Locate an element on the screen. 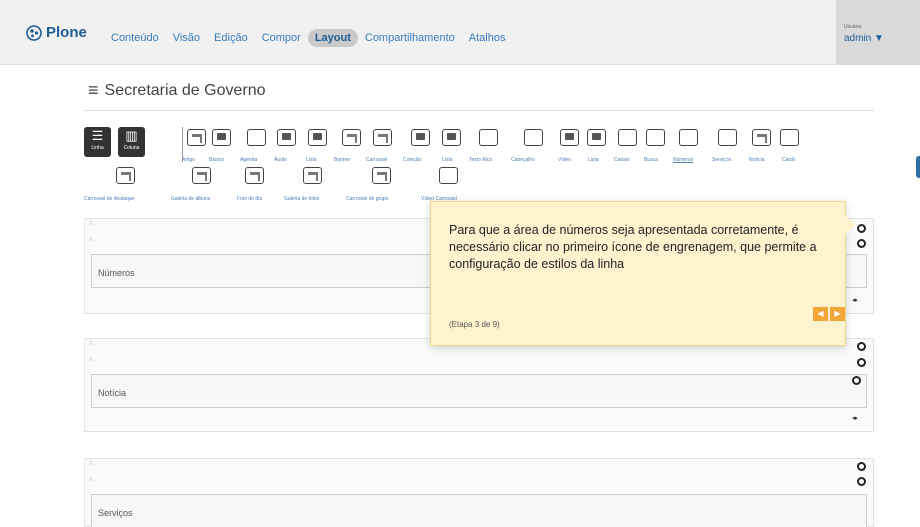 This screenshot has height=527, width=920. tile-carrossel-destaque-icon is located at coordinates (125, 175).